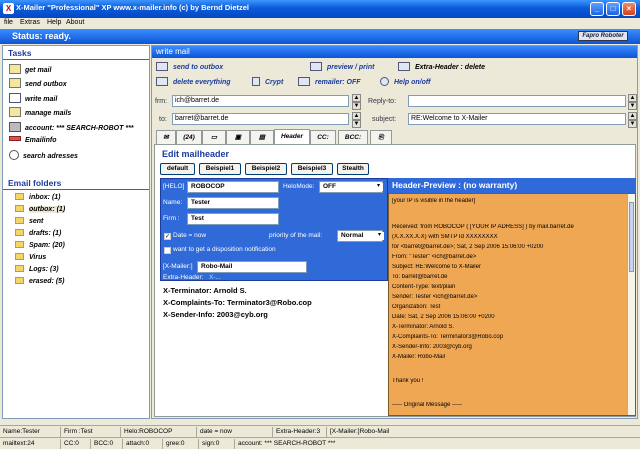 The width and height of the screenshot is (640, 449). I want to click on menu-help: Help, so click(54, 22).